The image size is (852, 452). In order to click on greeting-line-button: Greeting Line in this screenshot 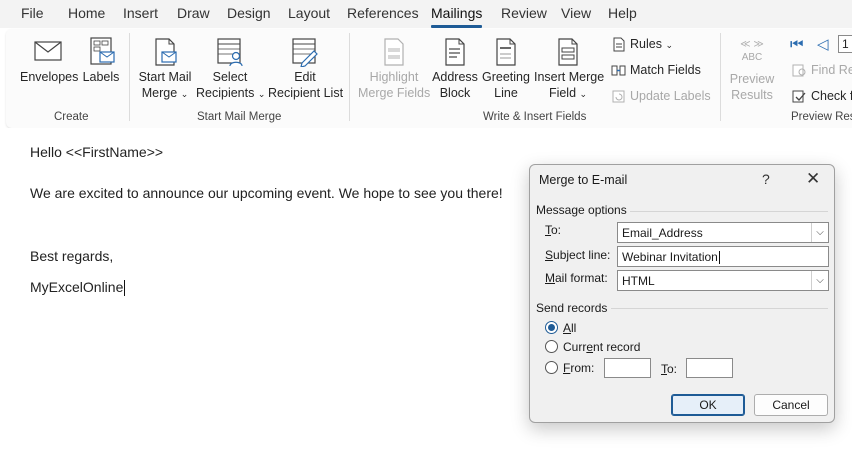, I will do `click(506, 69)`.